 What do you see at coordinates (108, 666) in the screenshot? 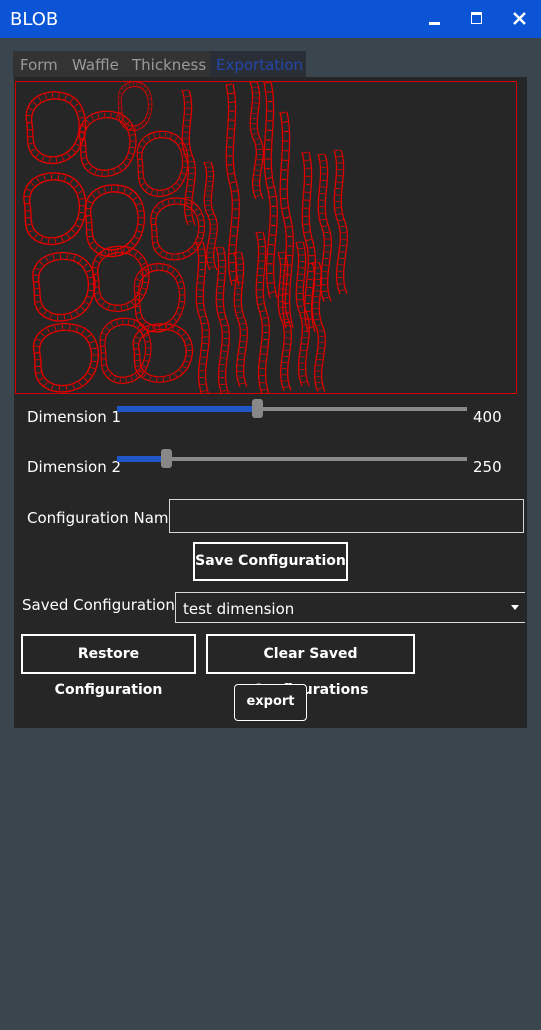
I see `restore-configuration-button: Restore Configuration` at bounding box center [108, 666].